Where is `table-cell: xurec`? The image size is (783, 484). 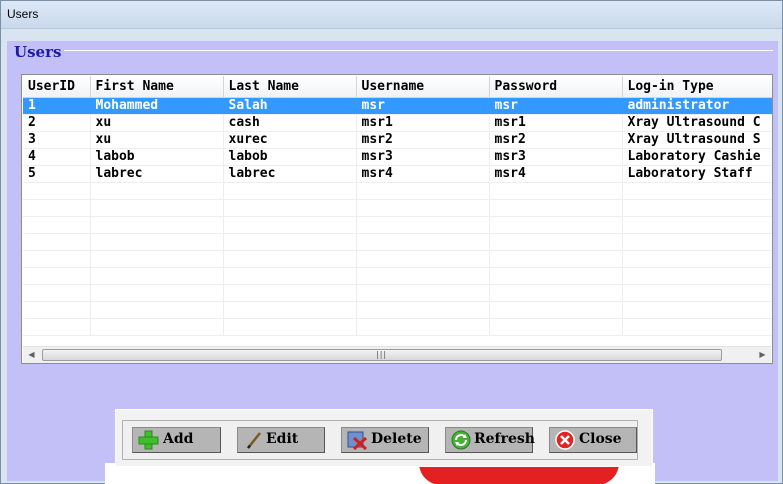
table-cell: xurec is located at coordinates (290, 140).